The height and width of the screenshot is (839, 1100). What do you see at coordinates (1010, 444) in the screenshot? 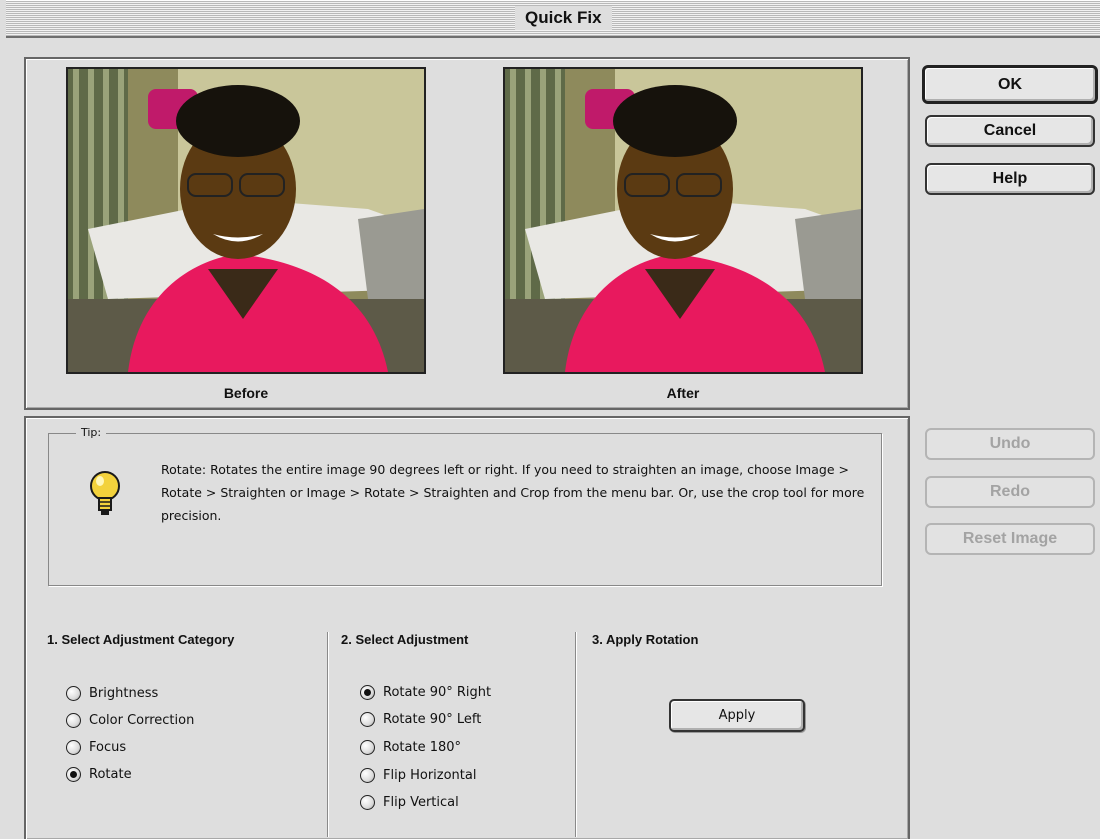
I see `undo-button: Undo` at bounding box center [1010, 444].